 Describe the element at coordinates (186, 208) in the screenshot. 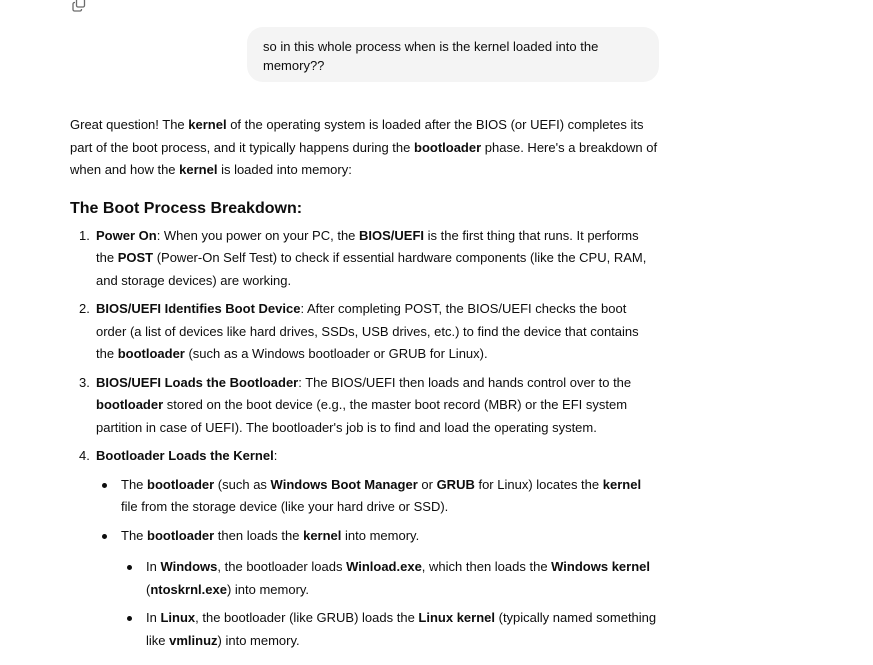

I see `section-heading: The Boot Process Breakdown:` at that location.